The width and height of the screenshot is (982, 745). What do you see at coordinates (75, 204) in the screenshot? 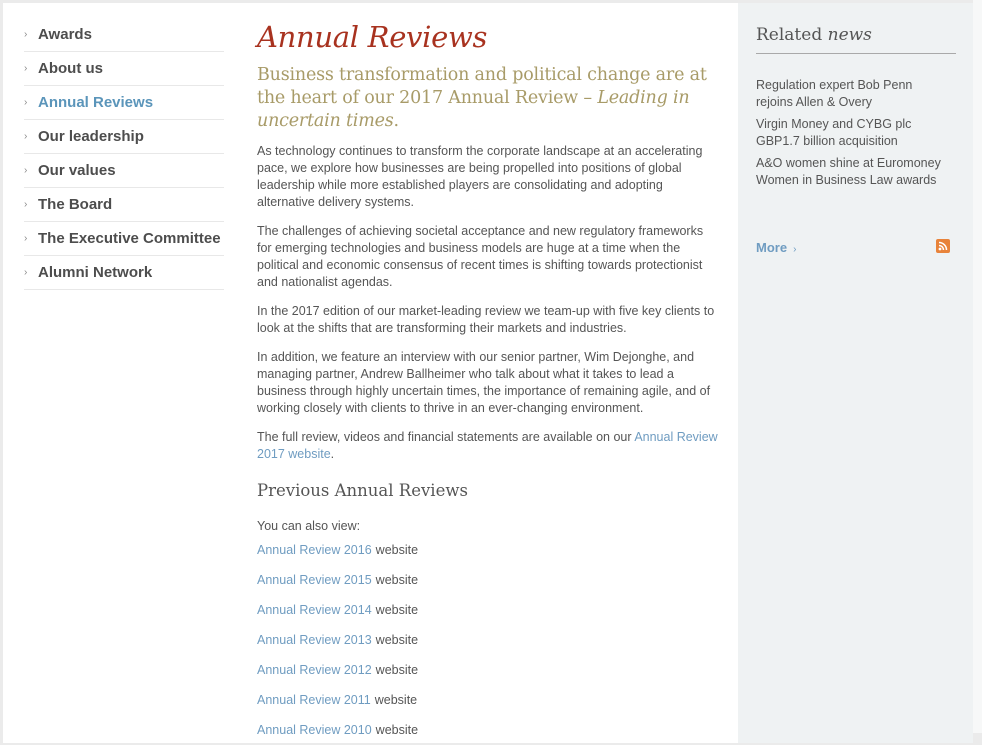
I see `sidebar-item-label: The Board` at bounding box center [75, 204].